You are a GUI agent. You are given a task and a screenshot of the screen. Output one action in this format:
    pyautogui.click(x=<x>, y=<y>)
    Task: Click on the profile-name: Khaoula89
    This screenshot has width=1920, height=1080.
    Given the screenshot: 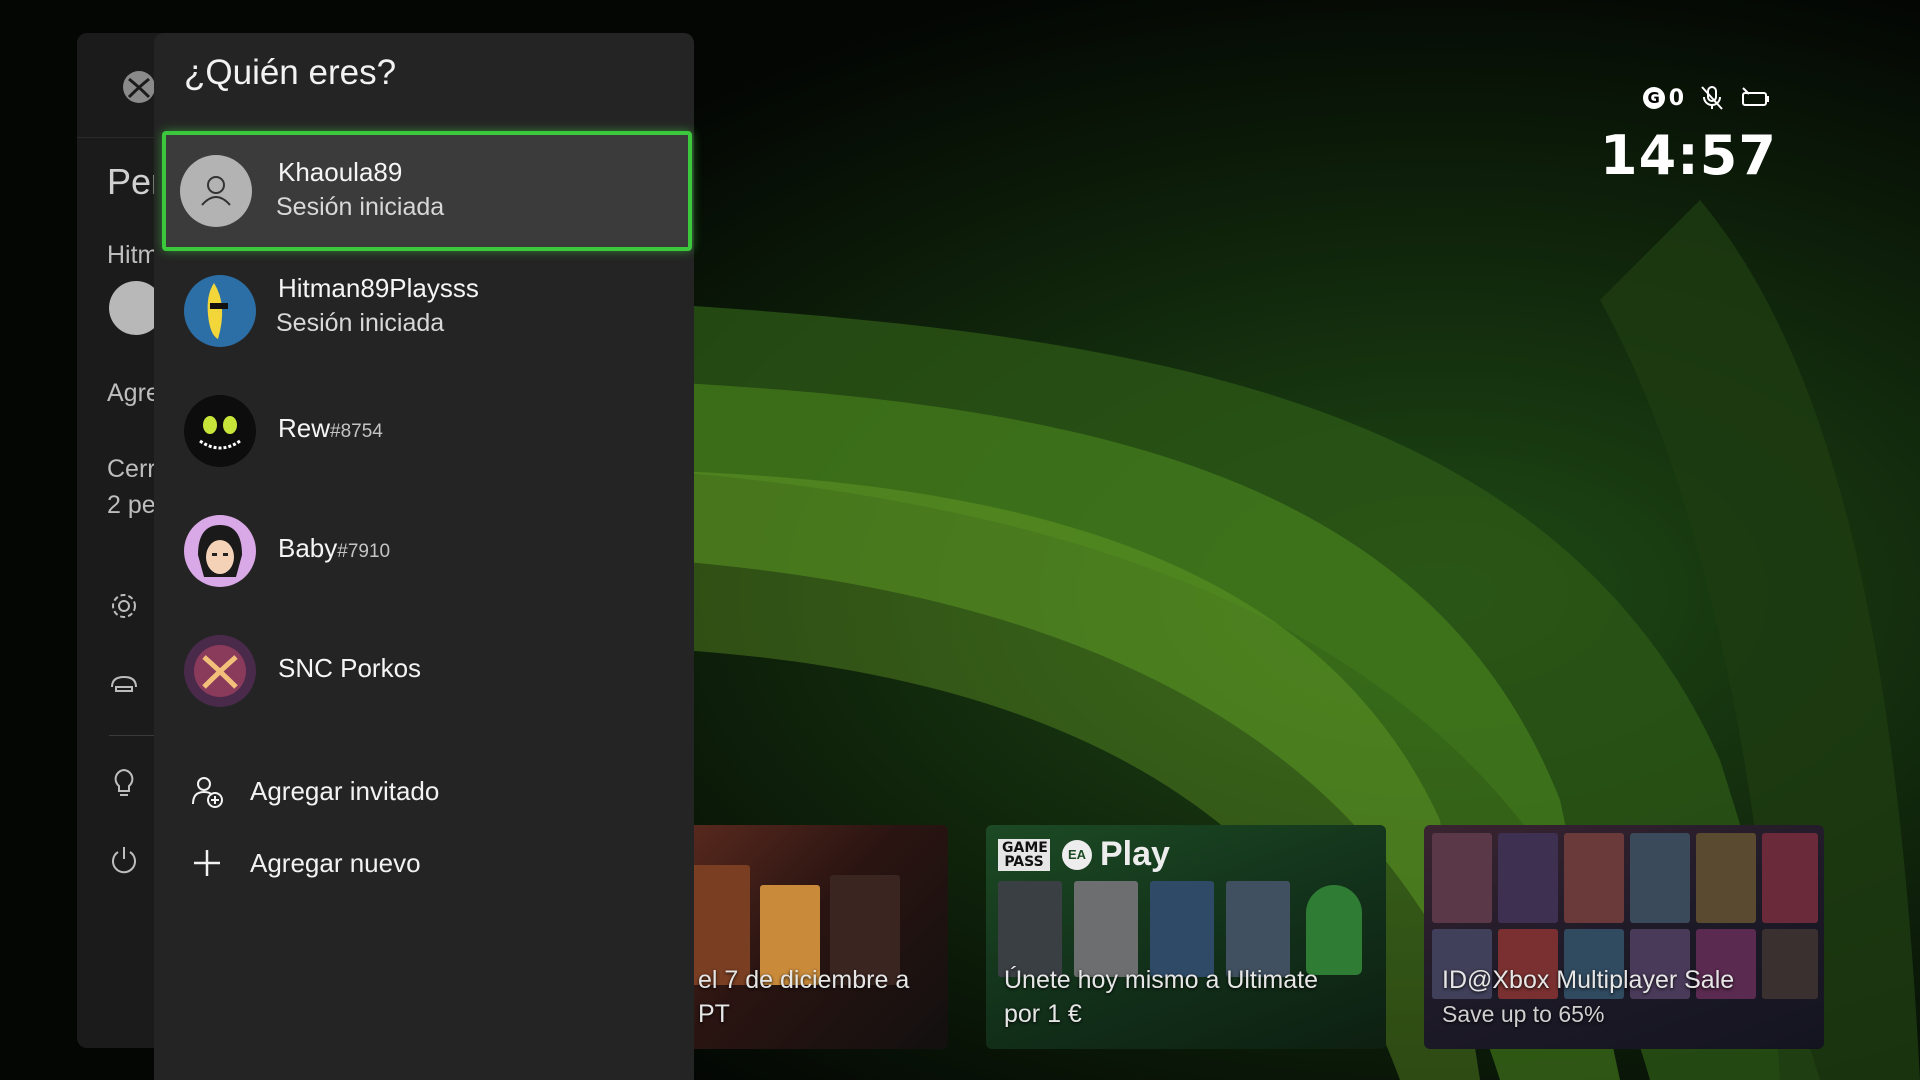 What is the action you would take?
    pyautogui.click(x=340, y=172)
    